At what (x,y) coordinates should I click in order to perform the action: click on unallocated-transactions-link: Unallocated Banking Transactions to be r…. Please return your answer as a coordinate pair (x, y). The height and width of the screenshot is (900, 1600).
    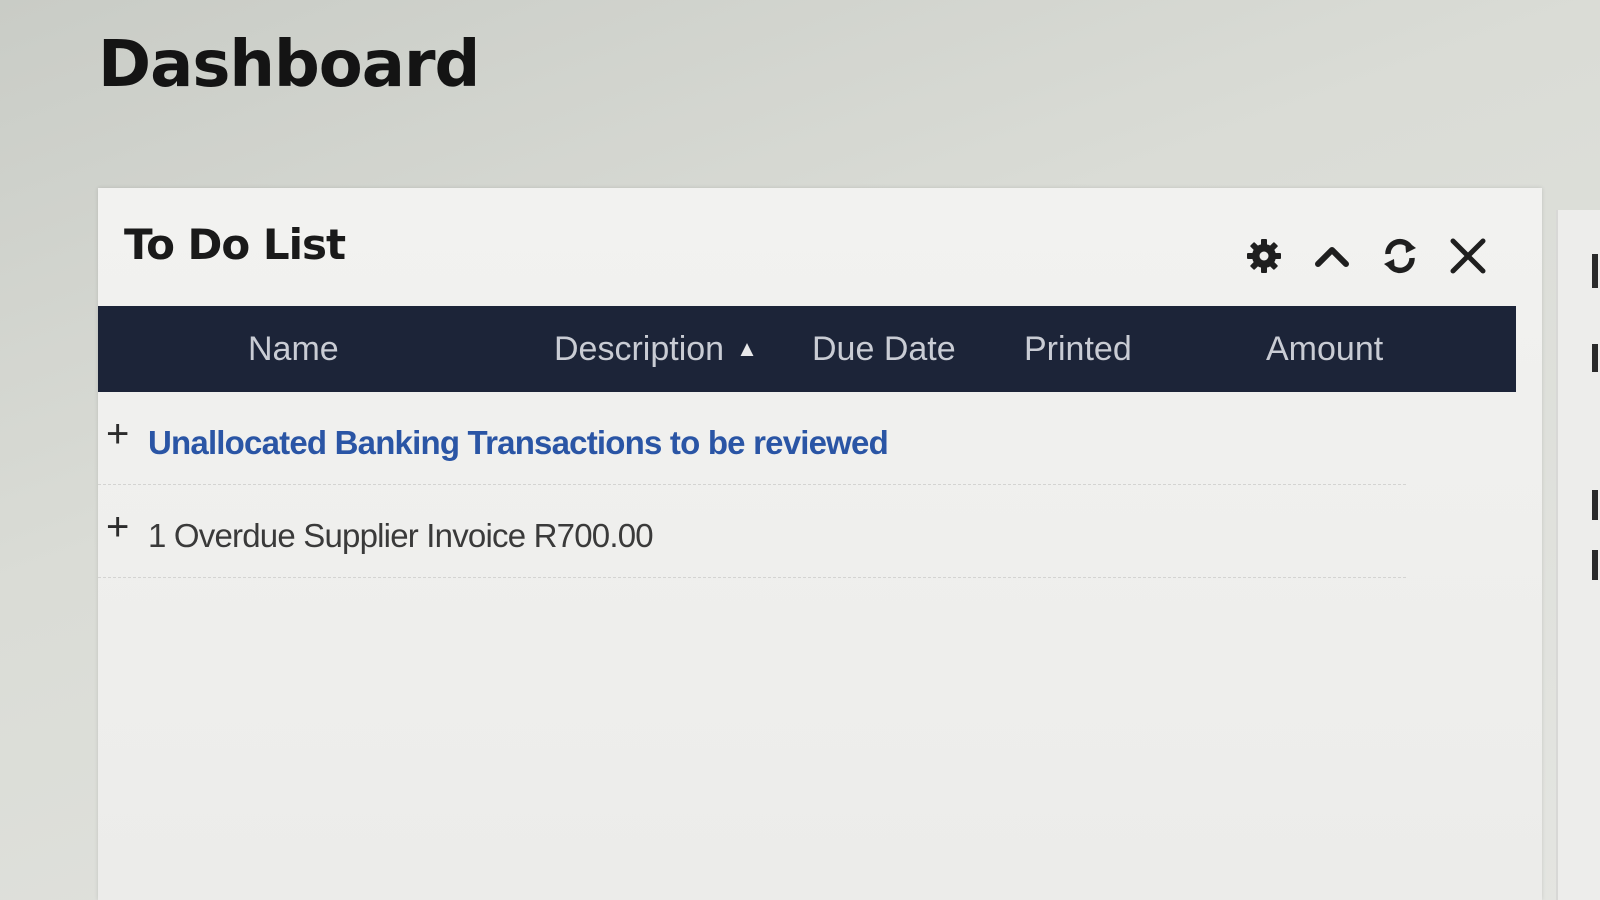
    Looking at the image, I should click on (518, 443).